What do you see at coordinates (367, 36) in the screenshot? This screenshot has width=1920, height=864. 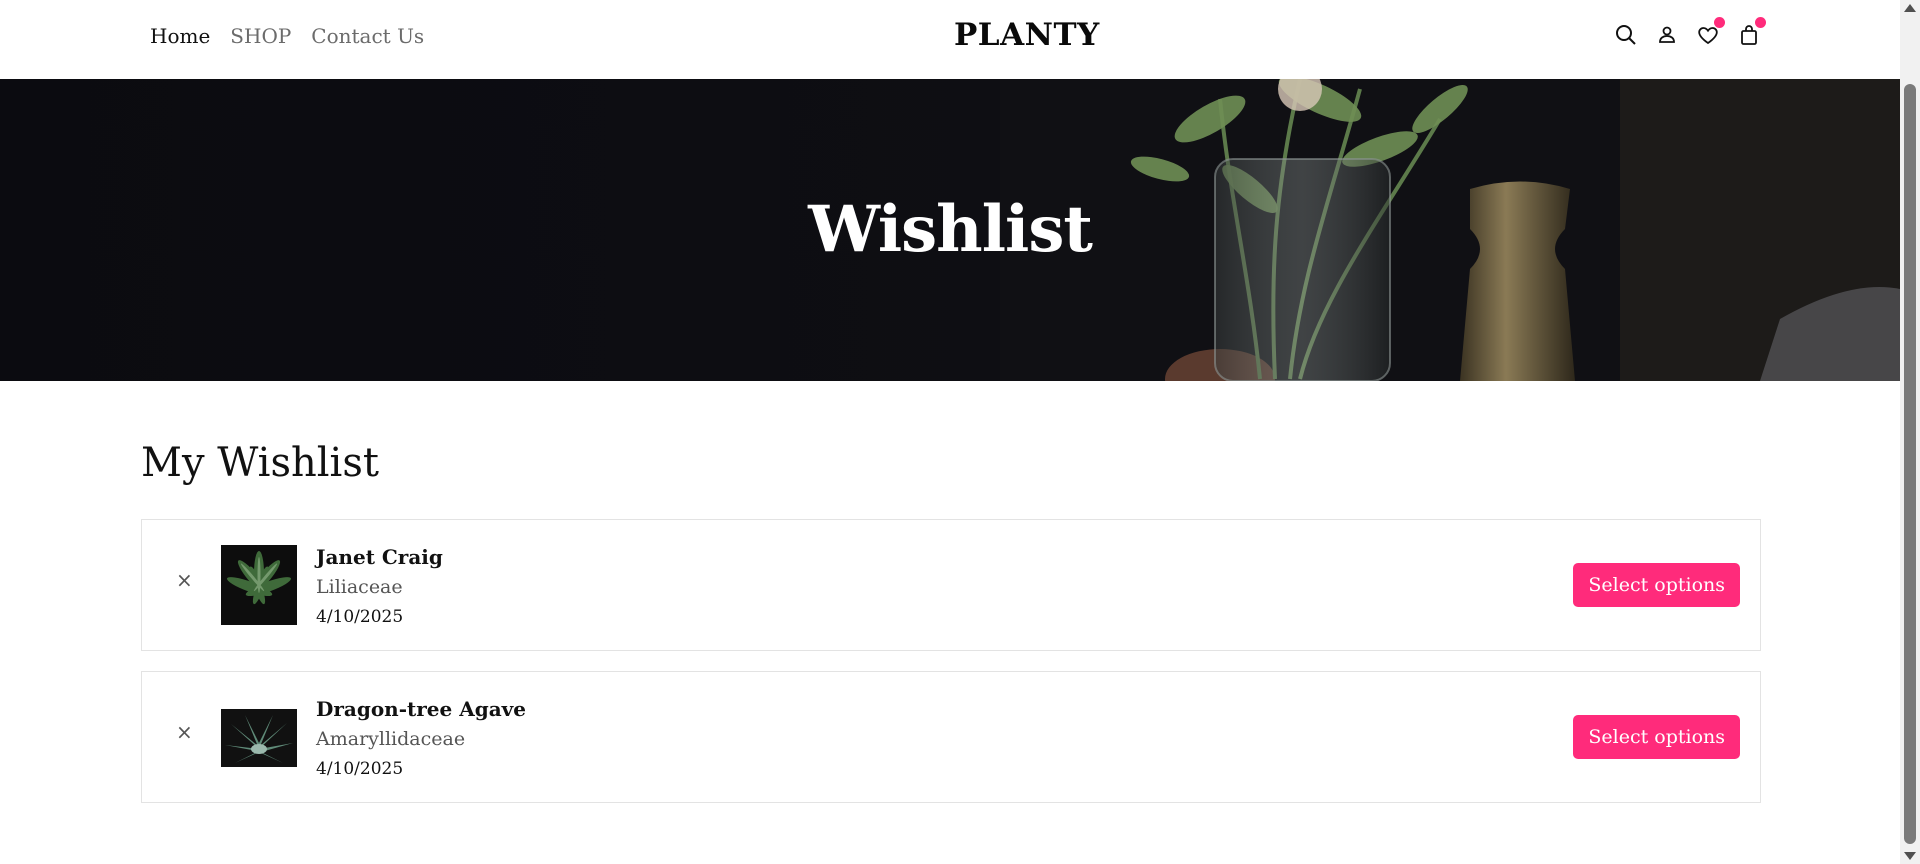 I see `nav-contact-link: Contact Us` at bounding box center [367, 36].